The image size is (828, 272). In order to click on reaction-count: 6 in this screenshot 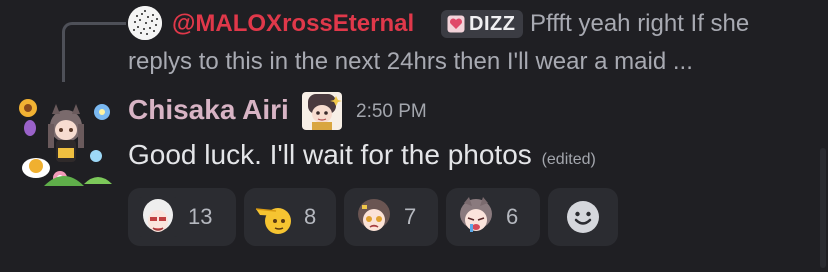, I will do `click(512, 216)`.